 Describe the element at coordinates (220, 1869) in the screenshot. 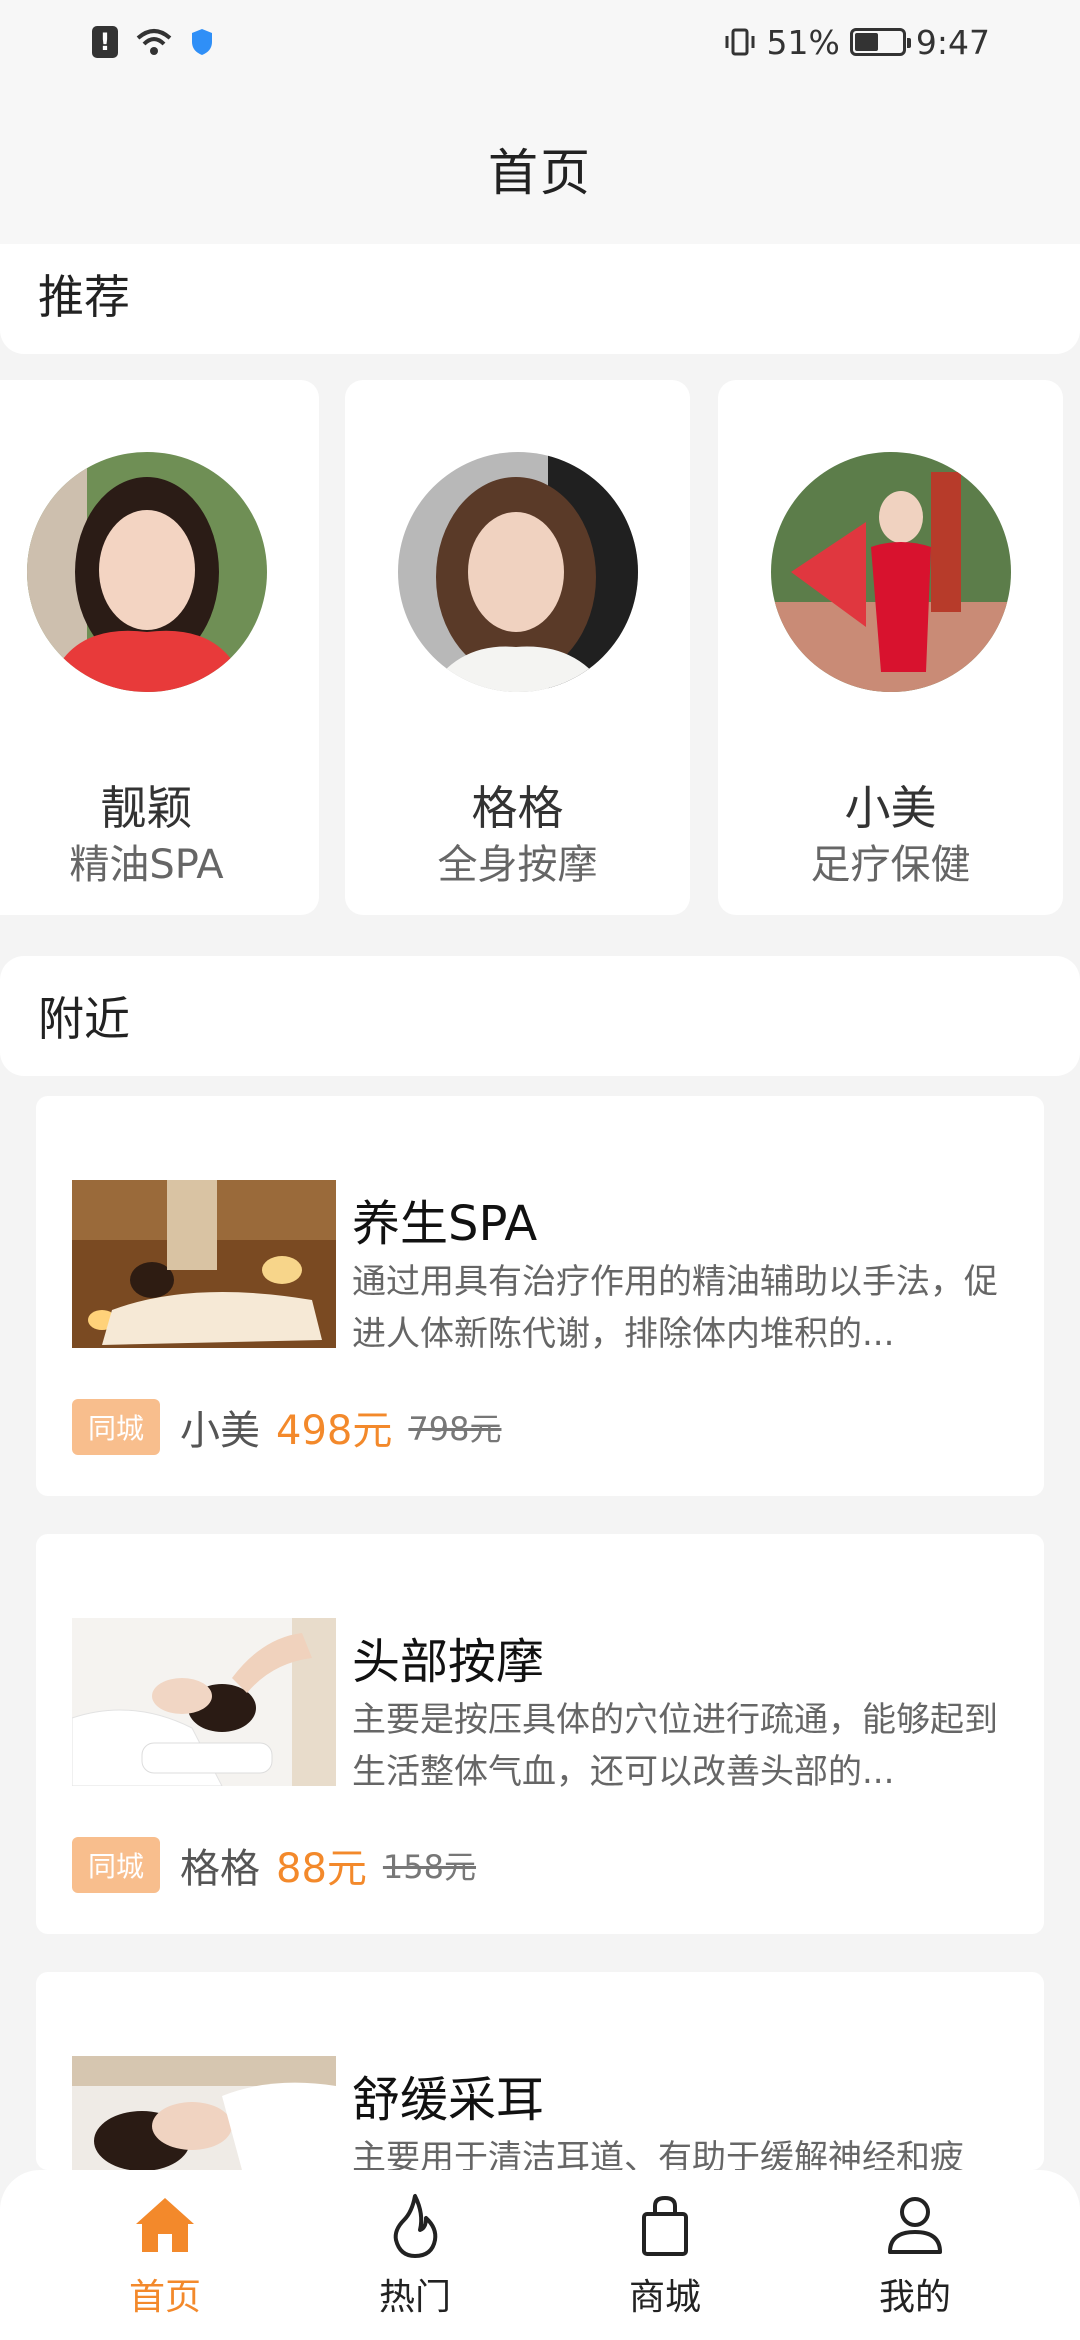

I see `service-therapist: 格格` at that location.